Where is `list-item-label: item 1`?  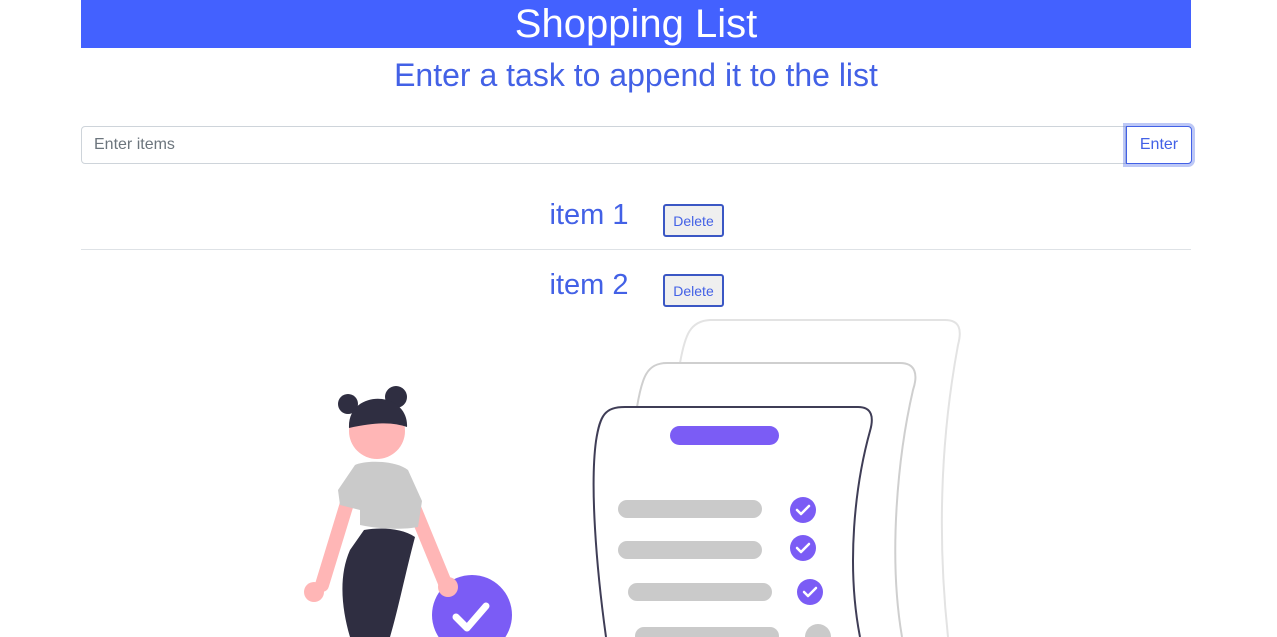
list-item-label: item 1 is located at coordinates (589, 215).